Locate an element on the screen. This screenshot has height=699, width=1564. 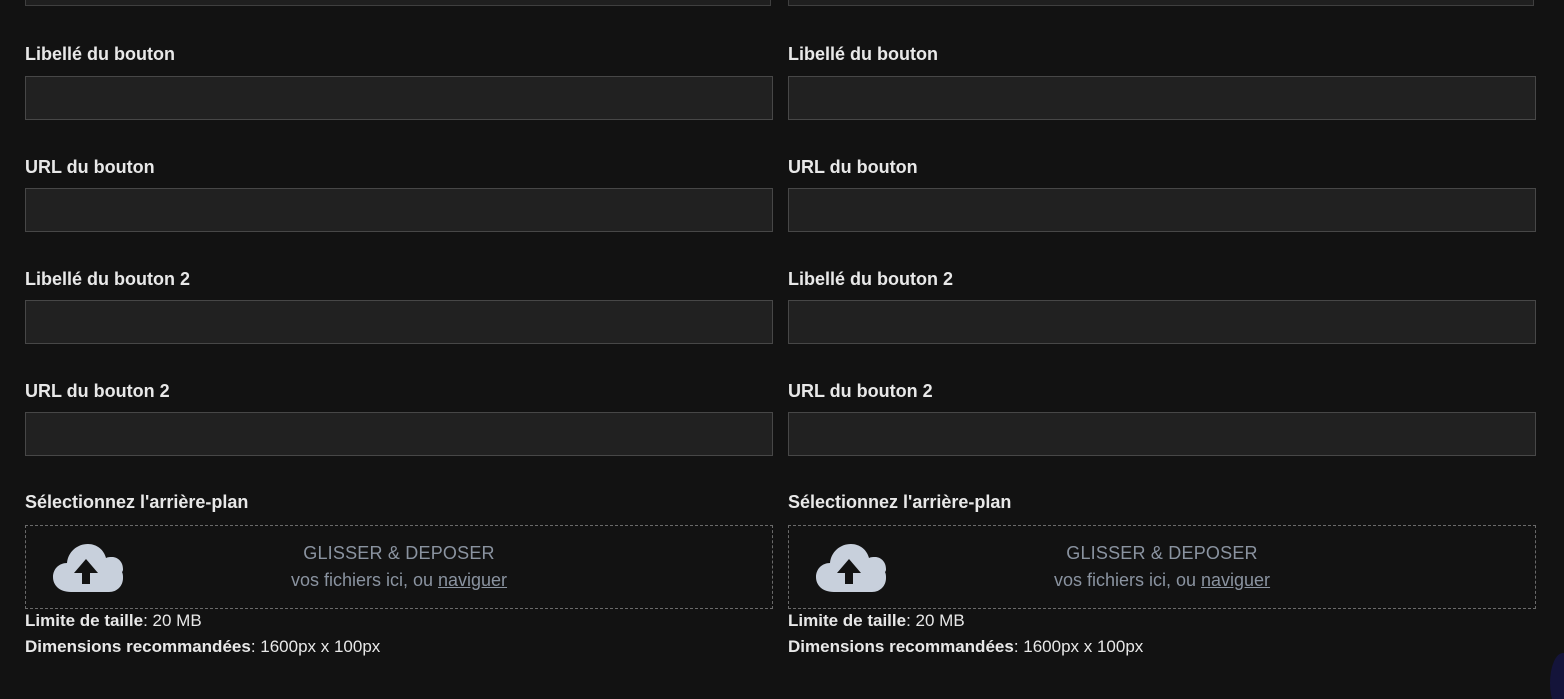
floating-widget-edge is located at coordinates (1557, 676).